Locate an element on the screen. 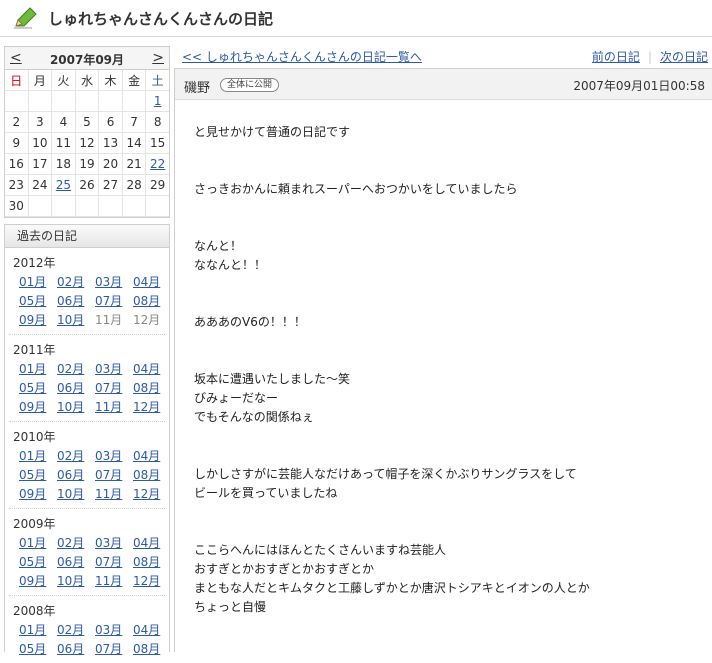  calendar-day: 14 is located at coordinates (134, 143).